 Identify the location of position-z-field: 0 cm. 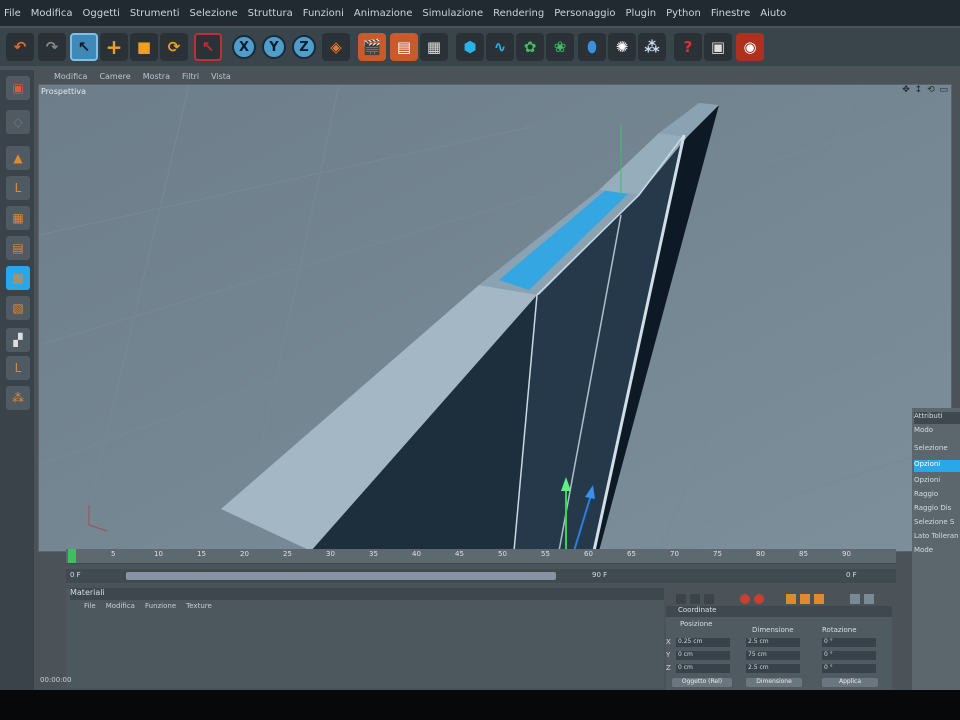
(703, 668).